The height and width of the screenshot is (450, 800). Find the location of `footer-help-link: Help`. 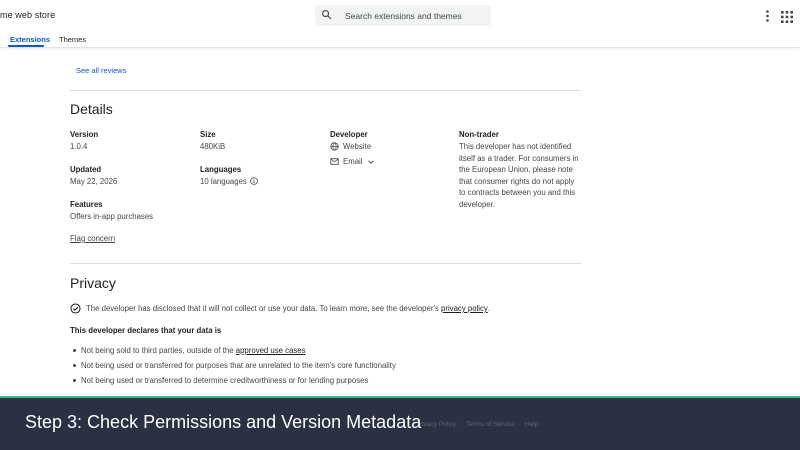

footer-help-link: Help is located at coordinates (531, 424).